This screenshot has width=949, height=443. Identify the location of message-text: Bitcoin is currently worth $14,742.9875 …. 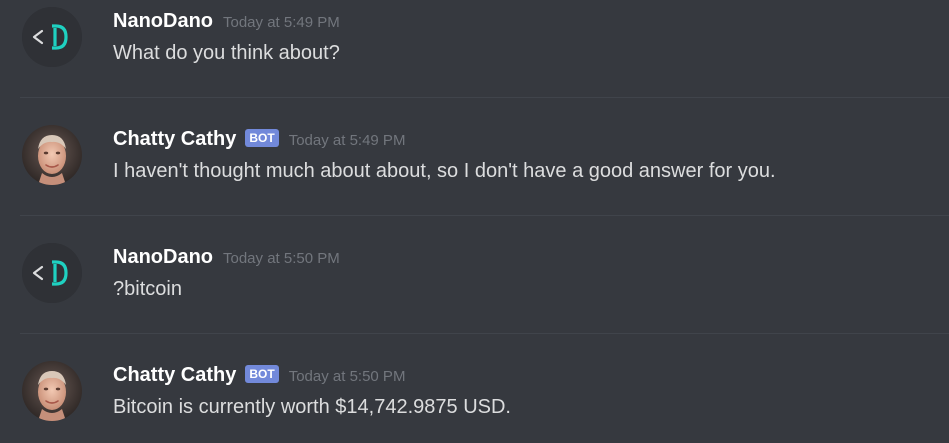
(312, 407).